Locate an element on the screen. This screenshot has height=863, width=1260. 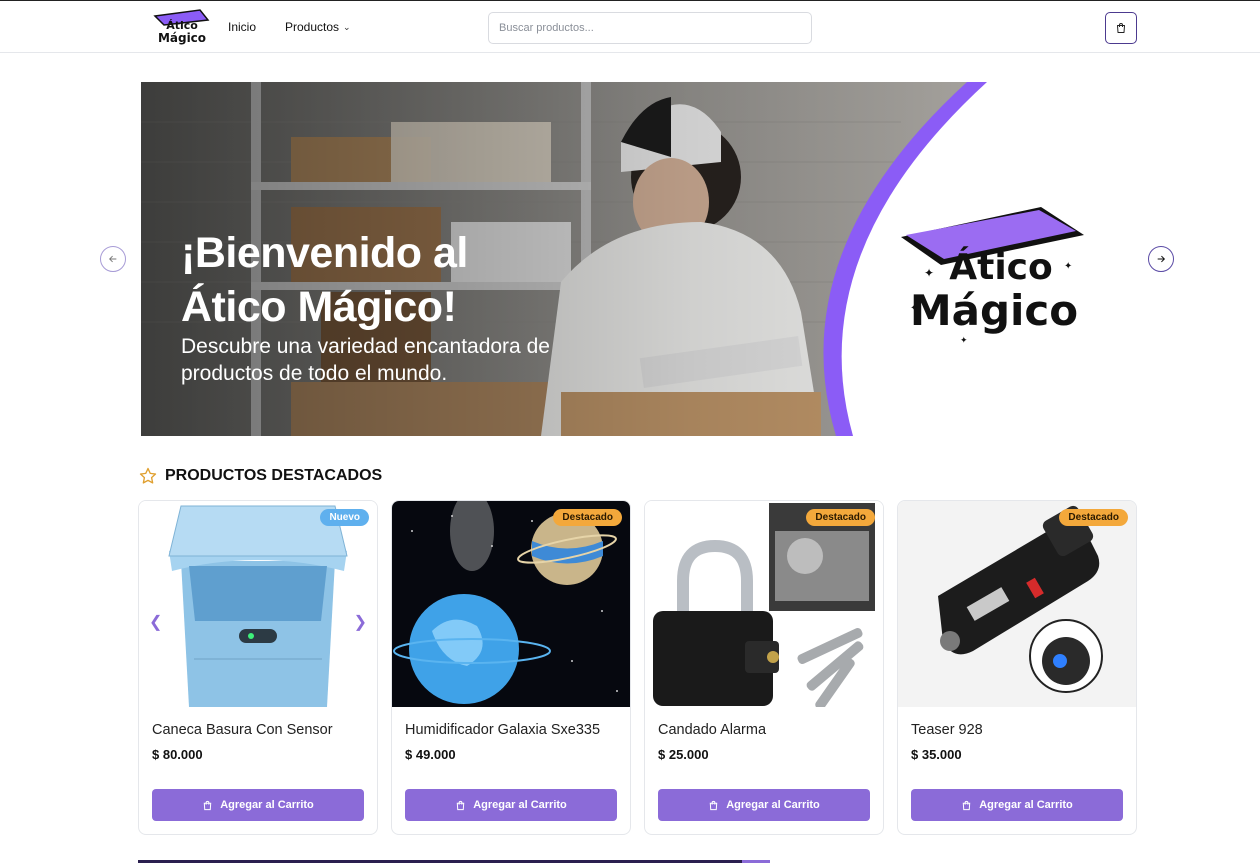
site-header: Ático Mágico Inicio Productos ⌄ is located at coordinates (630, 26).